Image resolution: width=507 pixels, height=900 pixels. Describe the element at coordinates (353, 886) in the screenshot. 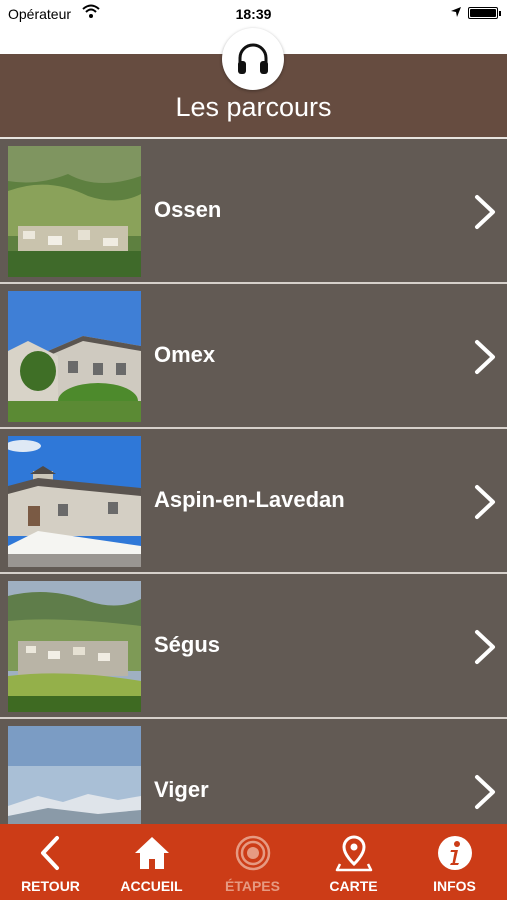

I see `tab-label: CARTE` at that location.